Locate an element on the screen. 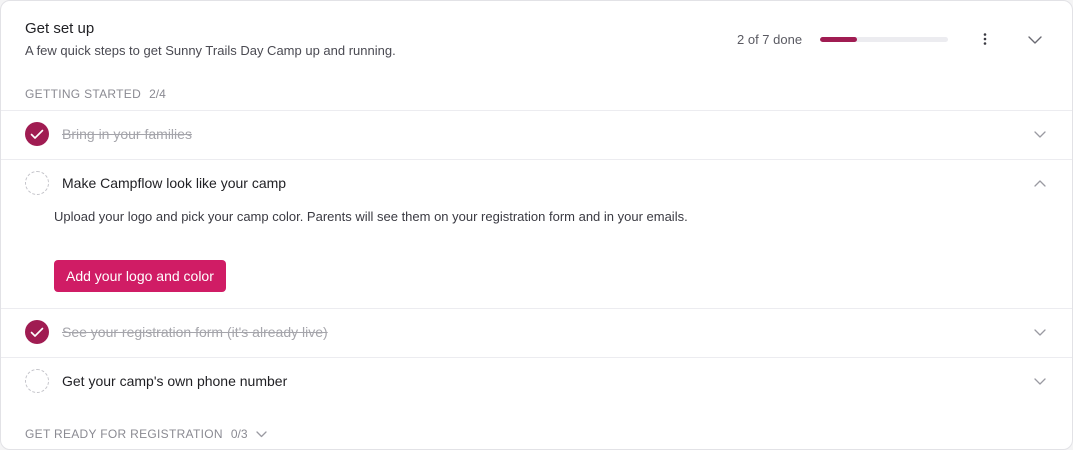 This screenshot has width=1073, height=450. section-label: GET READY FOR REGISTRATION is located at coordinates (124, 434).